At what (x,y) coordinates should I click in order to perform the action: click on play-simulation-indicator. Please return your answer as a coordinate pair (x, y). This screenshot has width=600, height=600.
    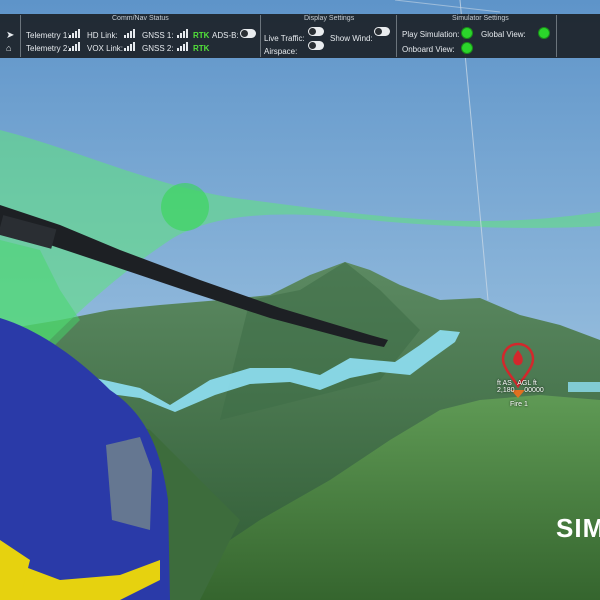
    Looking at the image, I should click on (467, 33).